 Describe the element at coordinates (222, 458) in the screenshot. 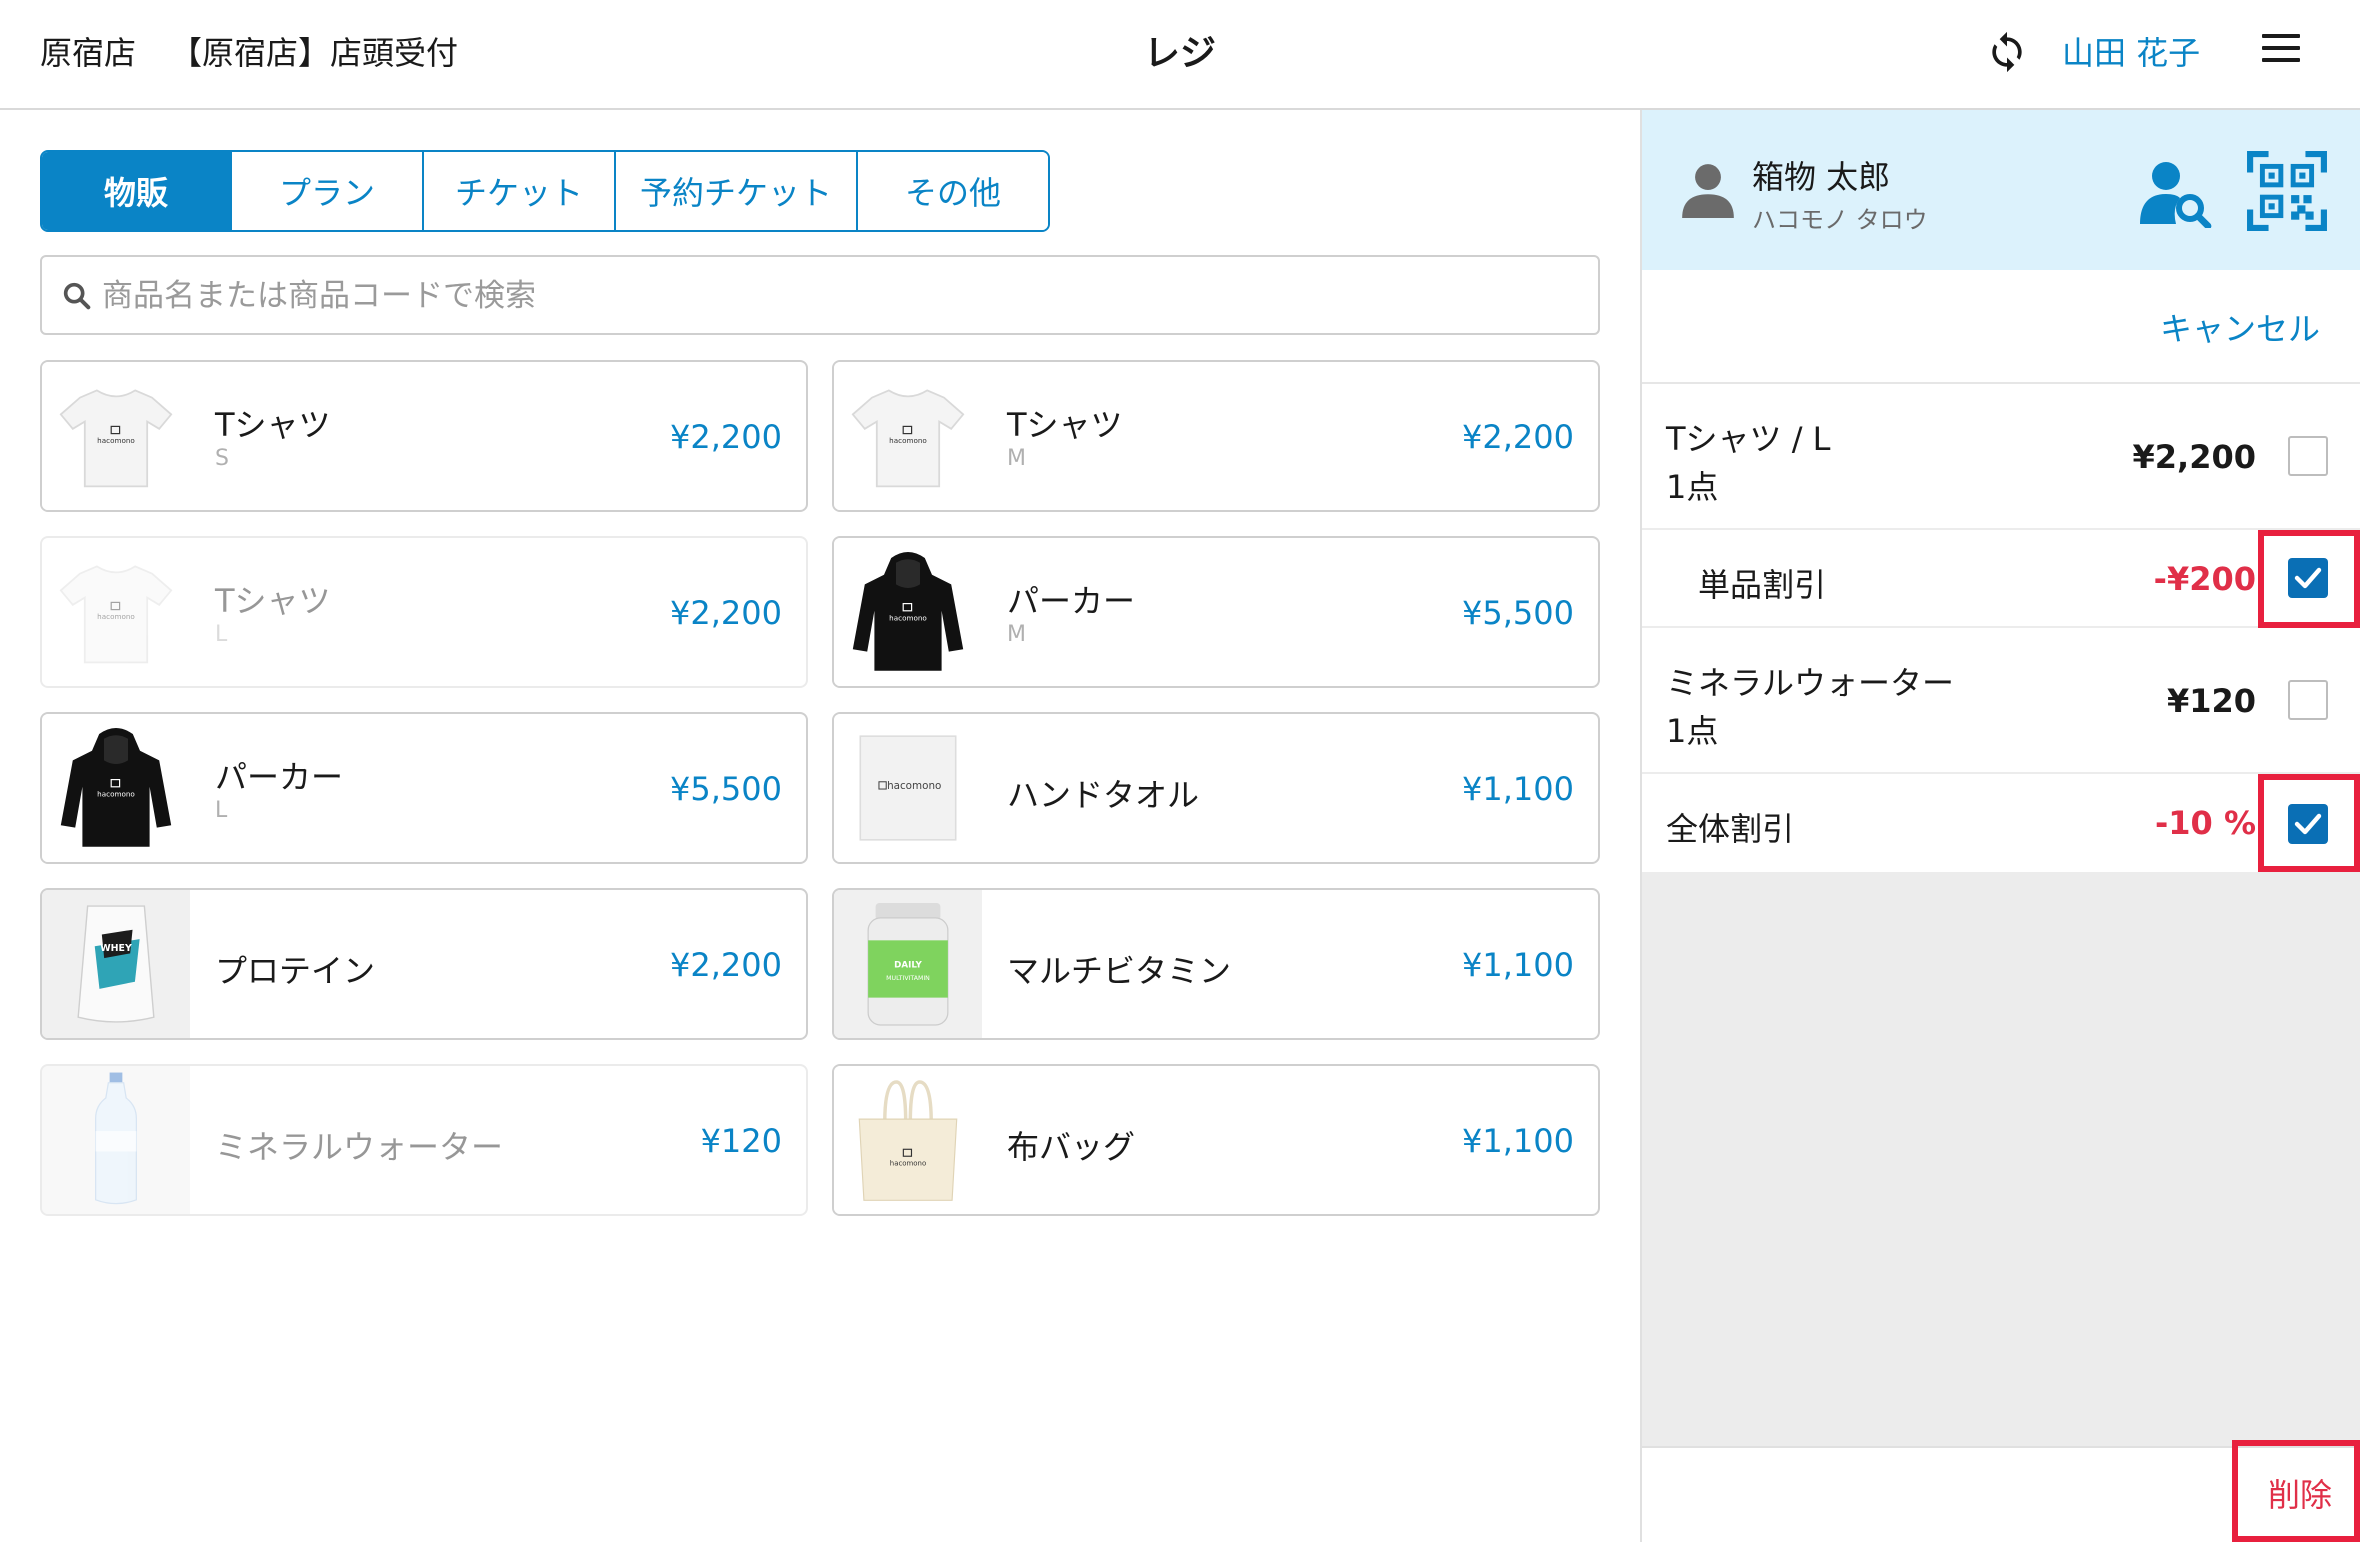

I see `product-variant: S` at that location.